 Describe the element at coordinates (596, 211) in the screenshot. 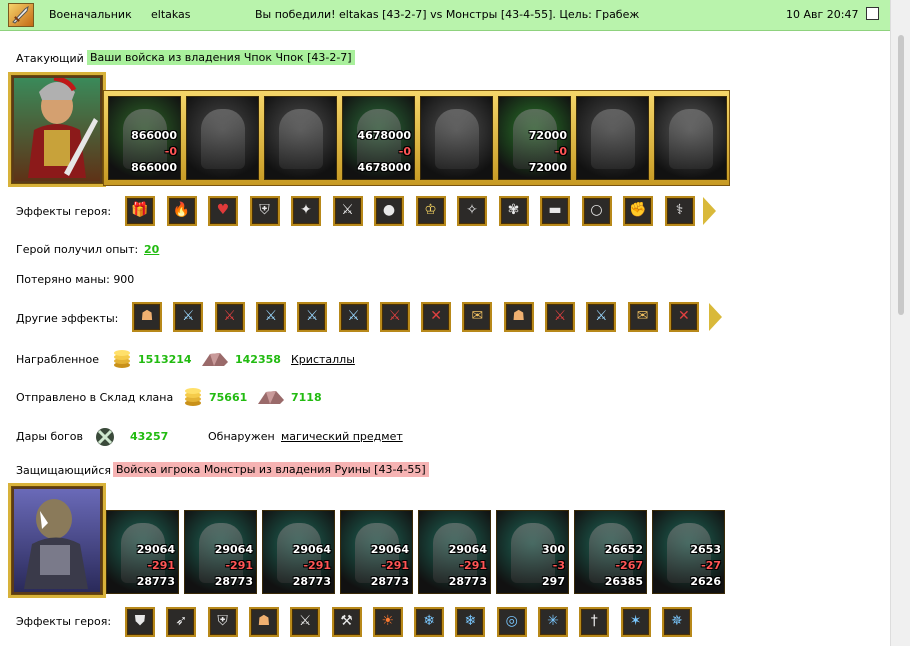

I see `ring-icon: ○` at that location.